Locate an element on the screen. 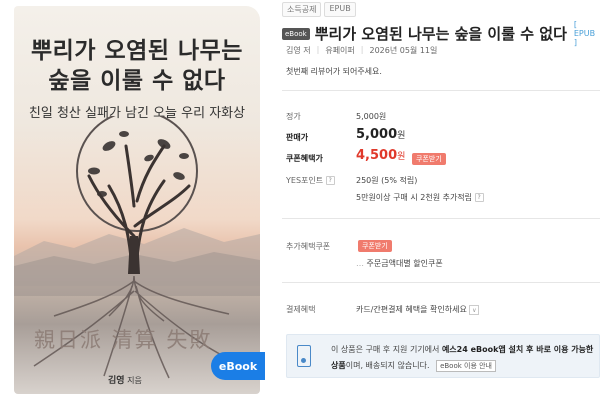 The image size is (600, 396). points-note: 5만원이상 구매 시 2천원 추가적립 ? is located at coordinates (420, 197).